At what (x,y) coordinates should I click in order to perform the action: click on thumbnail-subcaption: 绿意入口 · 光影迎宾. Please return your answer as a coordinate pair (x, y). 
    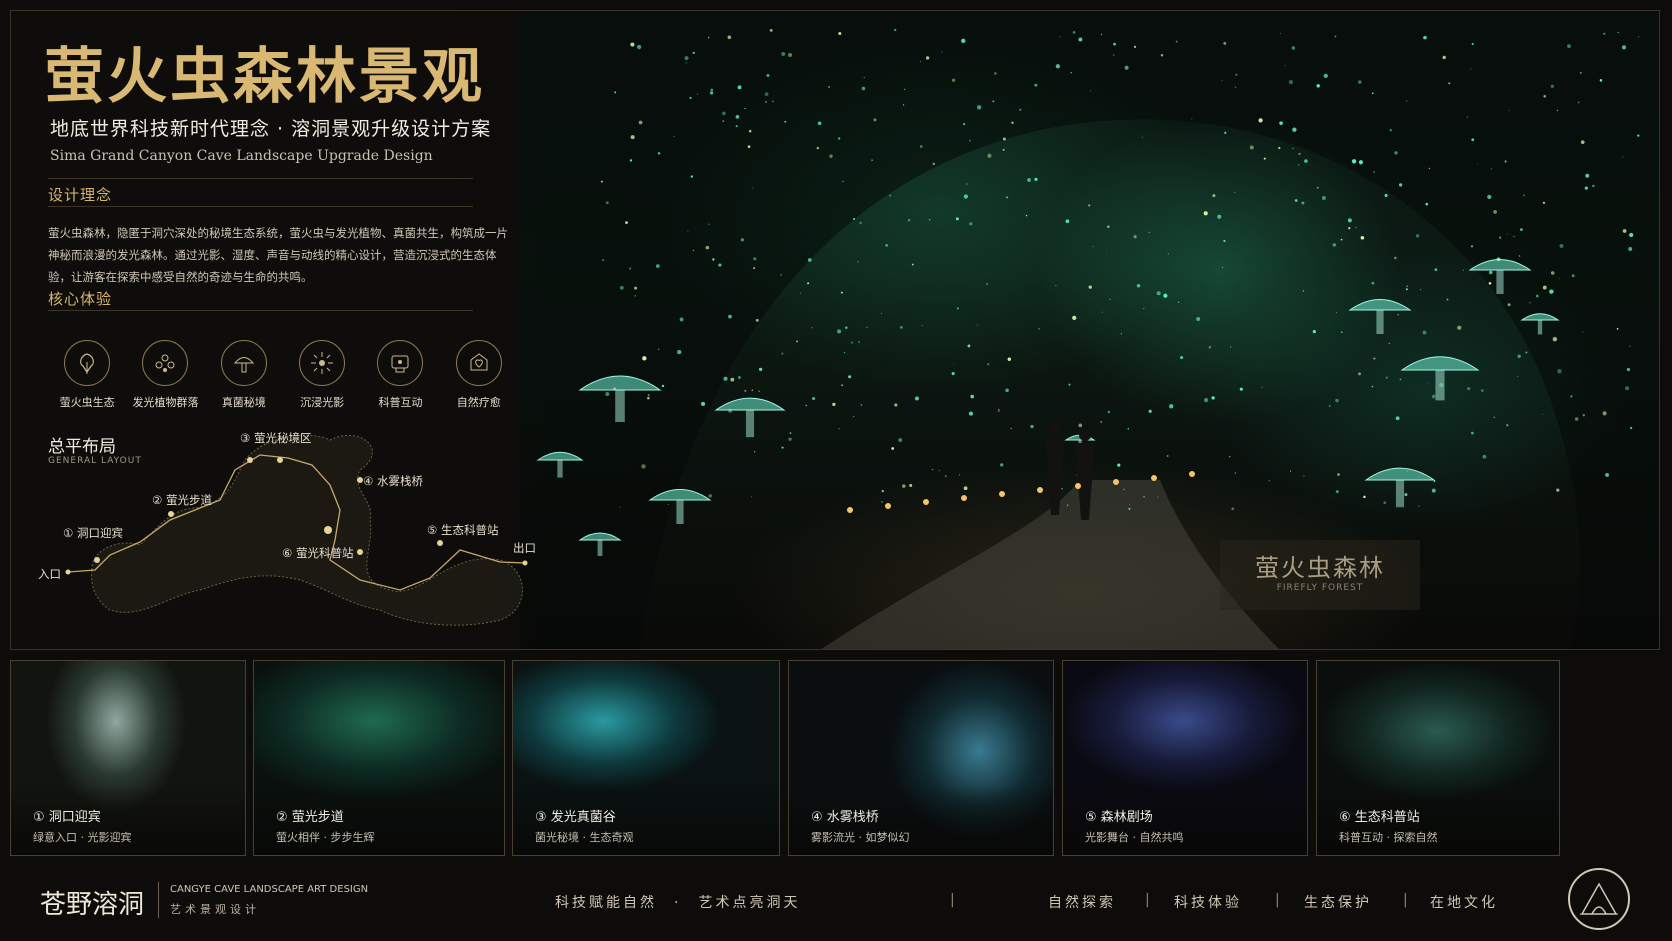
    Looking at the image, I should click on (82, 837).